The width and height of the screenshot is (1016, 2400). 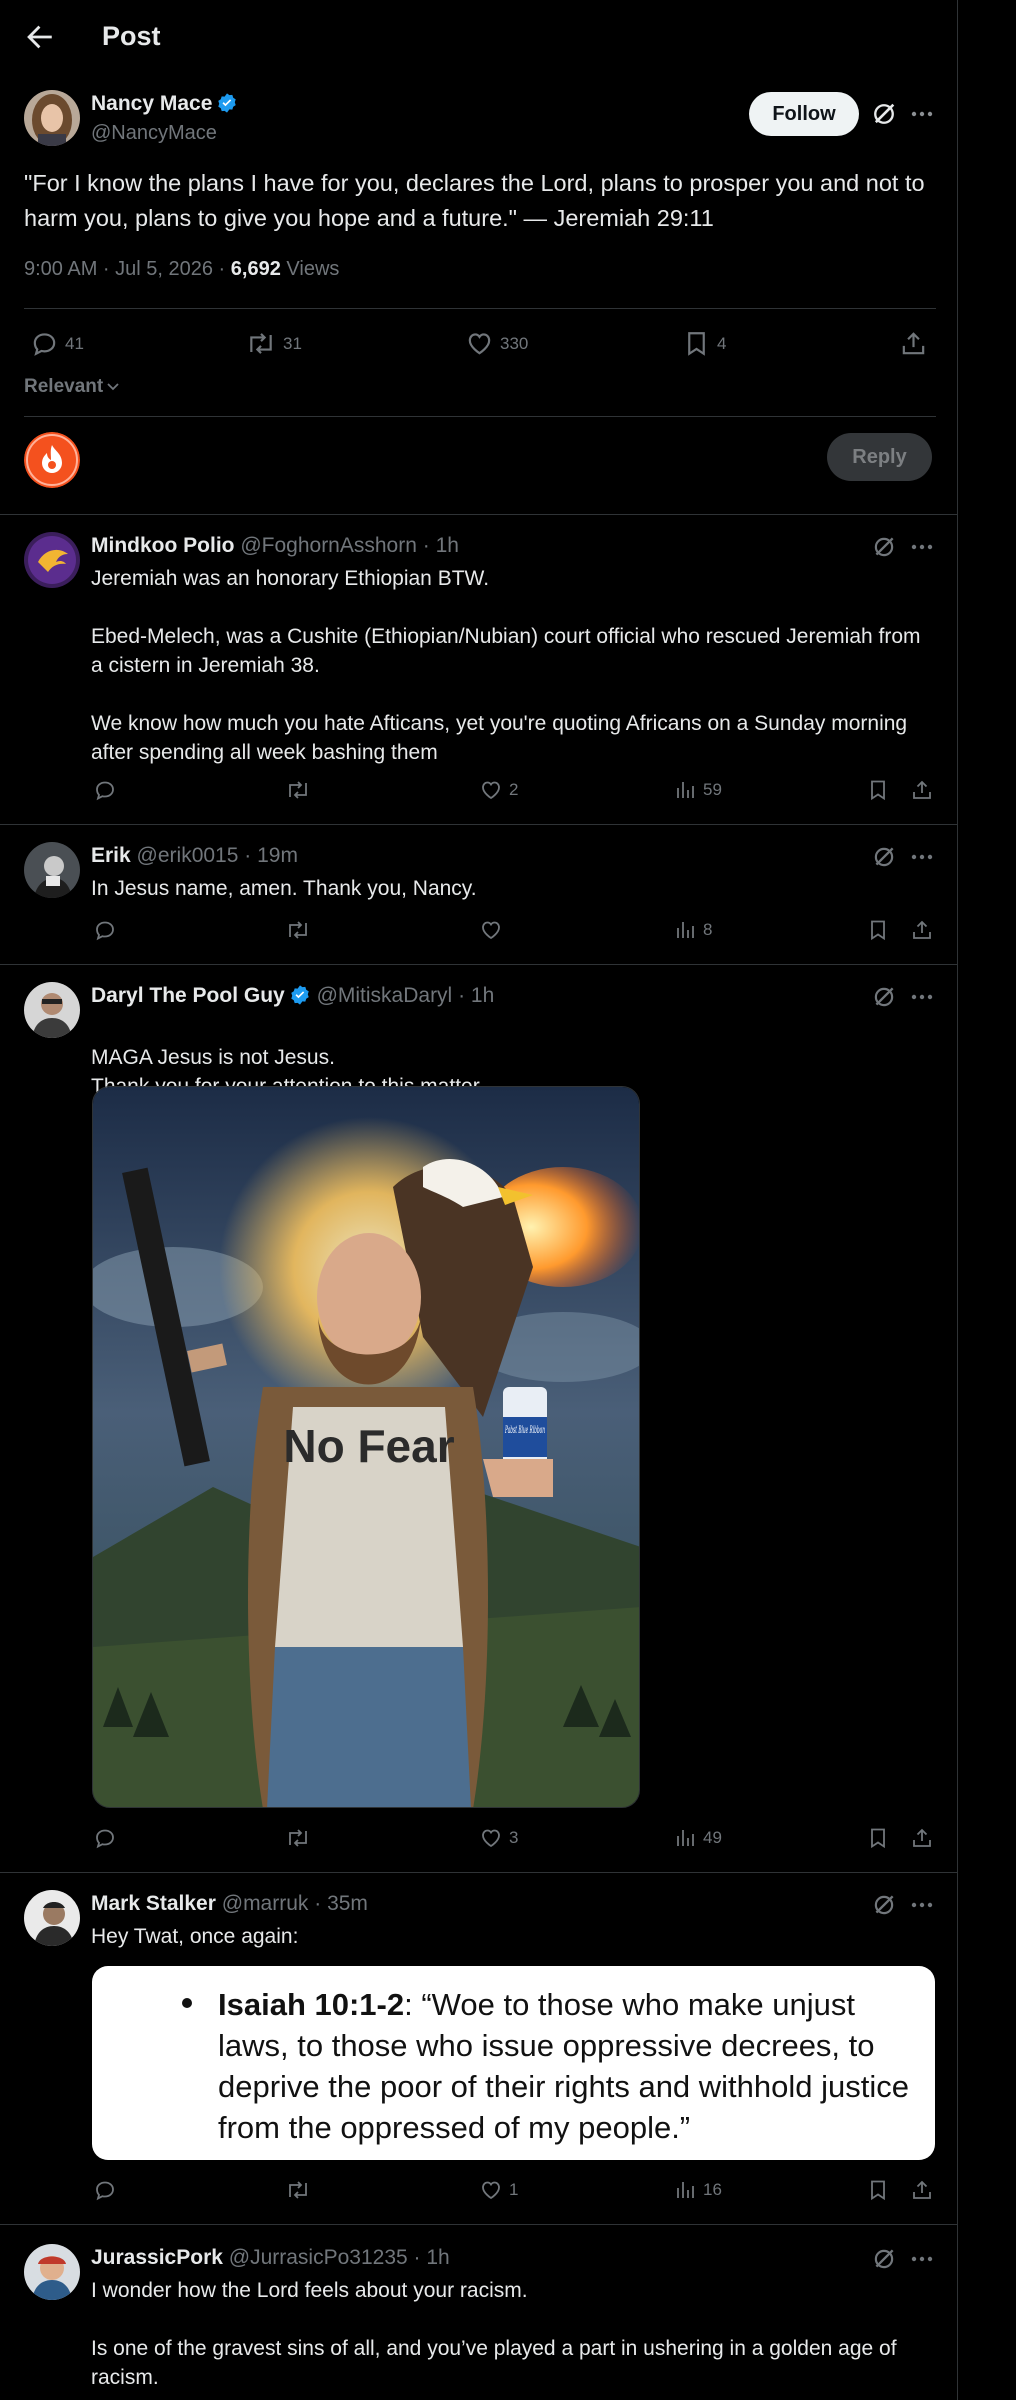 What do you see at coordinates (318, 2257) in the screenshot?
I see `reply-author-handle: @JurrasicPo31235` at bounding box center [318, 2257].